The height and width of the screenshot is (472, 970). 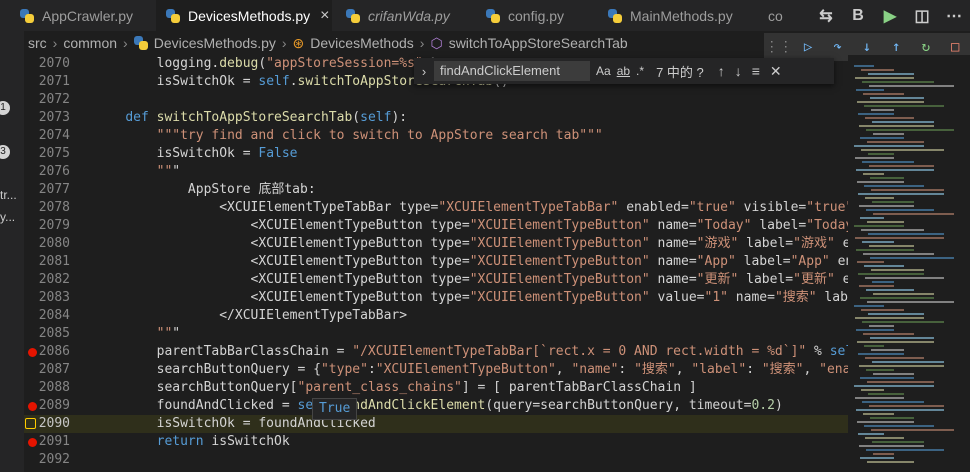 What do you see at coordinates (776, 71) in the screenshot?
I see `close-icon: ✕` at bounding box center [776, 71].